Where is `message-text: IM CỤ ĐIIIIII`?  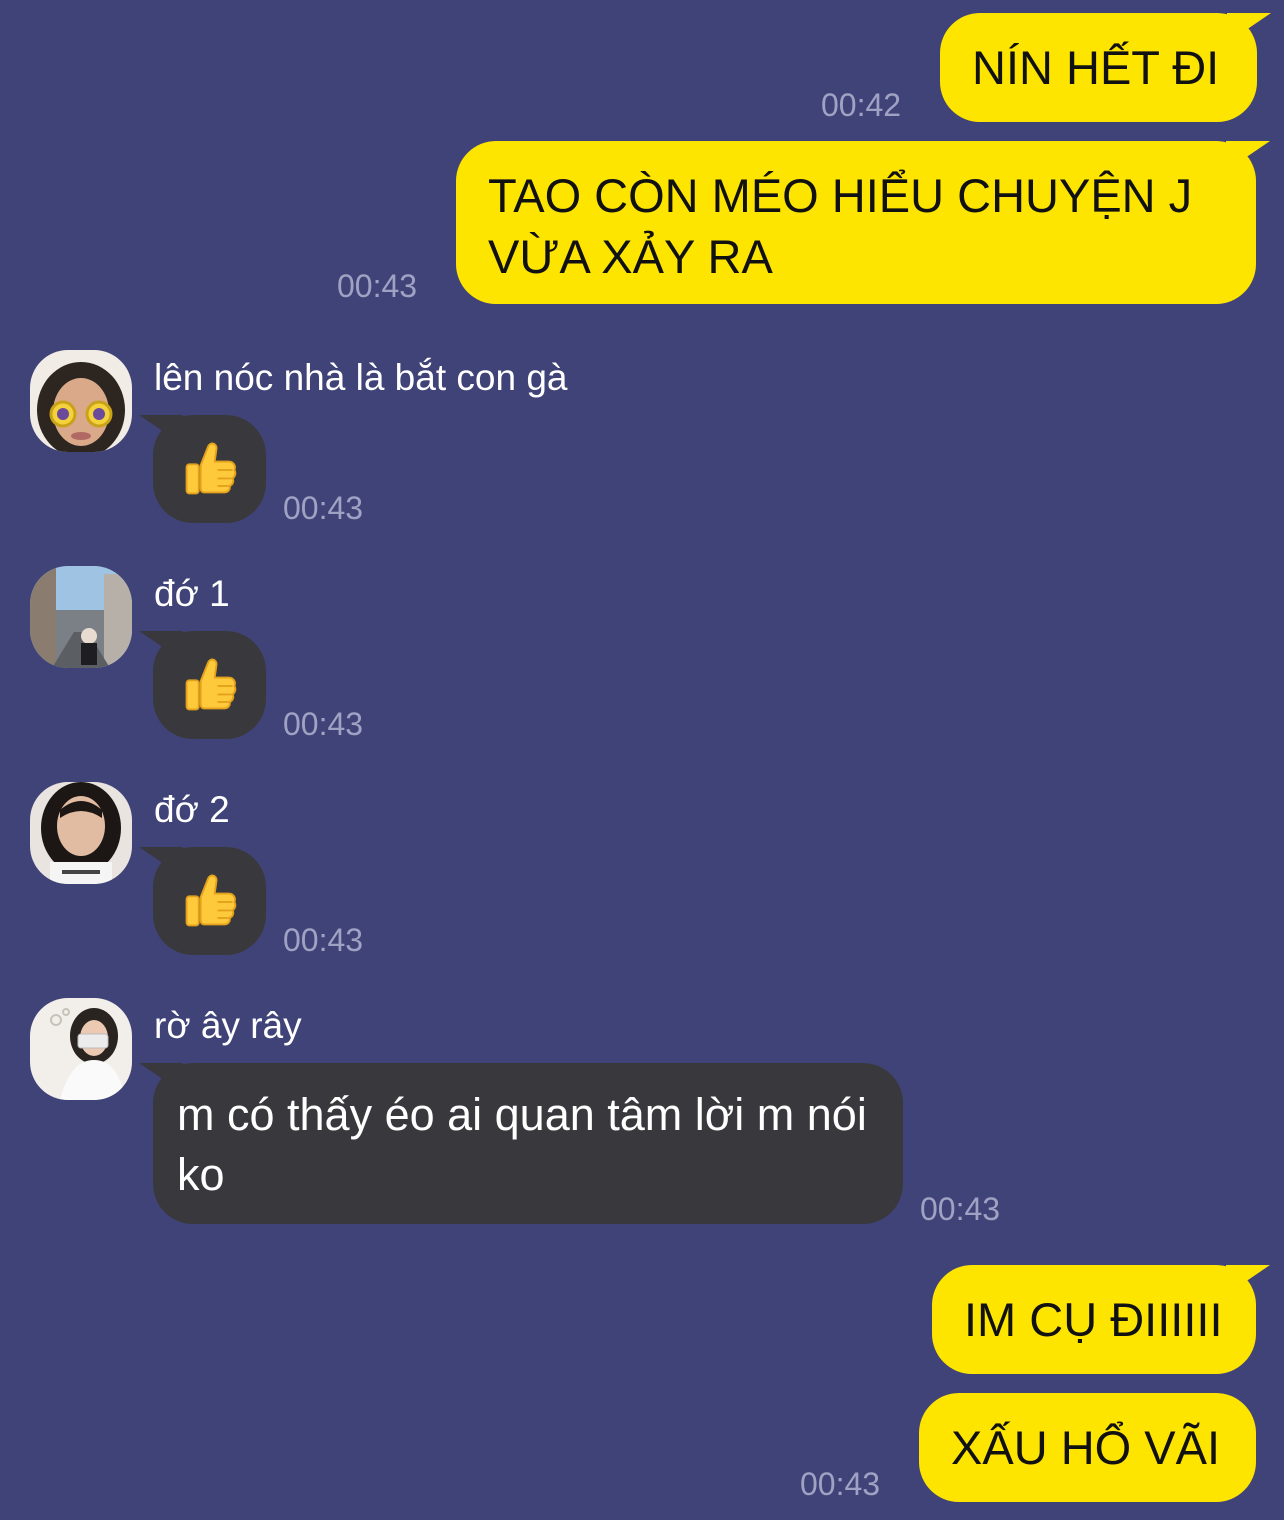 message-text: IM CỤ ĐIIIIII is located at coordinates (1093, 1319).